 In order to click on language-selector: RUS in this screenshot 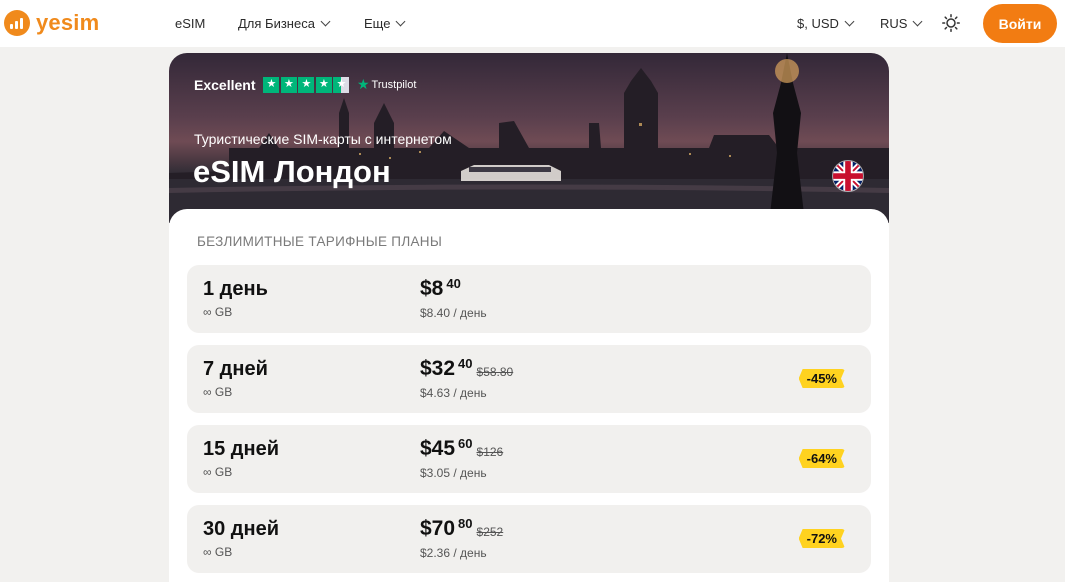, I will do `click(901, 23)`.